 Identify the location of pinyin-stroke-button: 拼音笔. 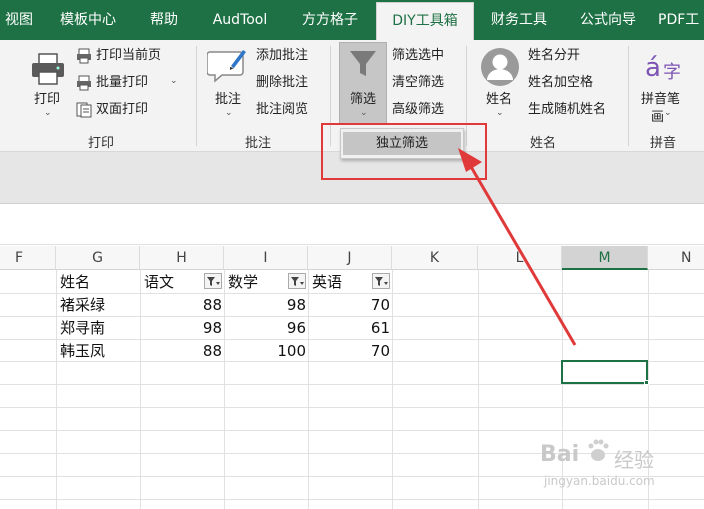
(660, 97).